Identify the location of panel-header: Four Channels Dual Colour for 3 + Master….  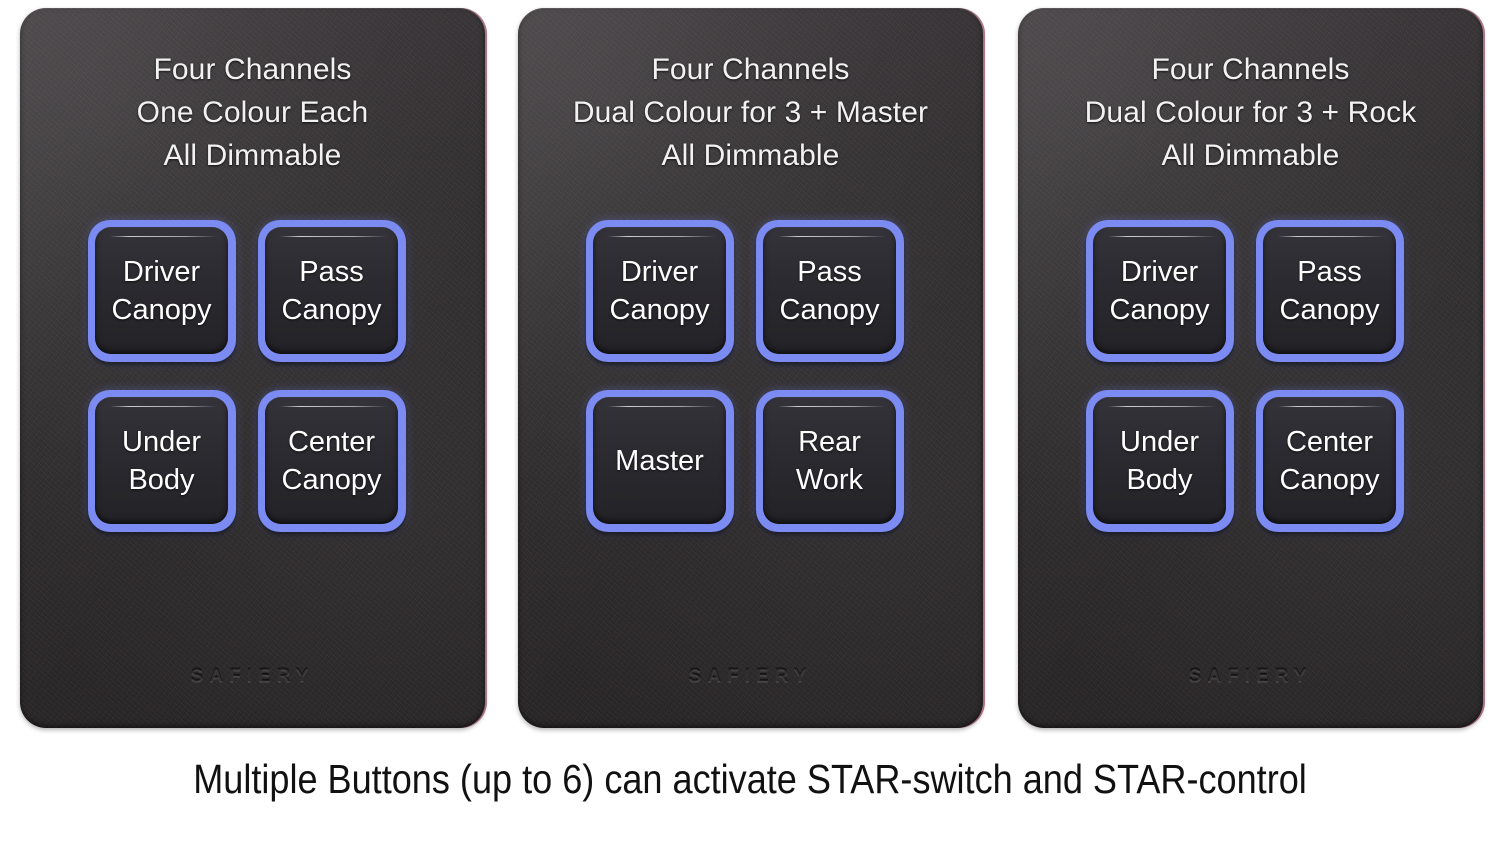
(750, 112).